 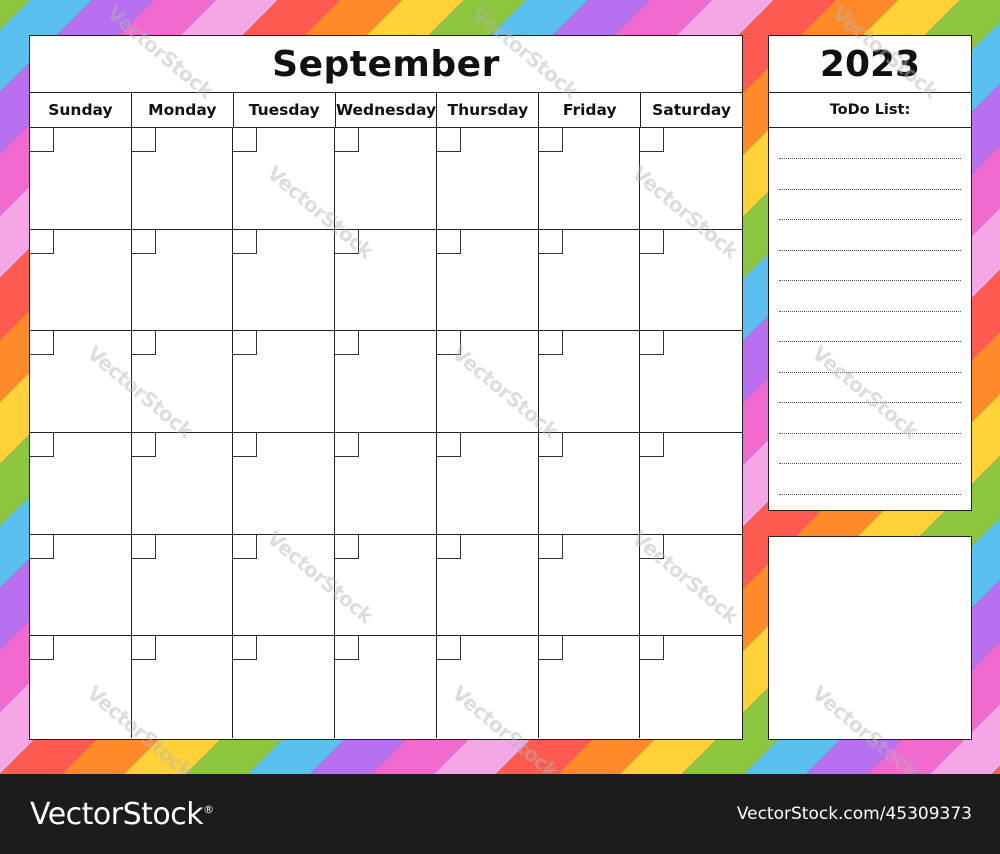 What do you see at coordinates (488, 110) in the screenshot?
I see `weekday-thursday: Thursday` at bounding box center [488, 110].